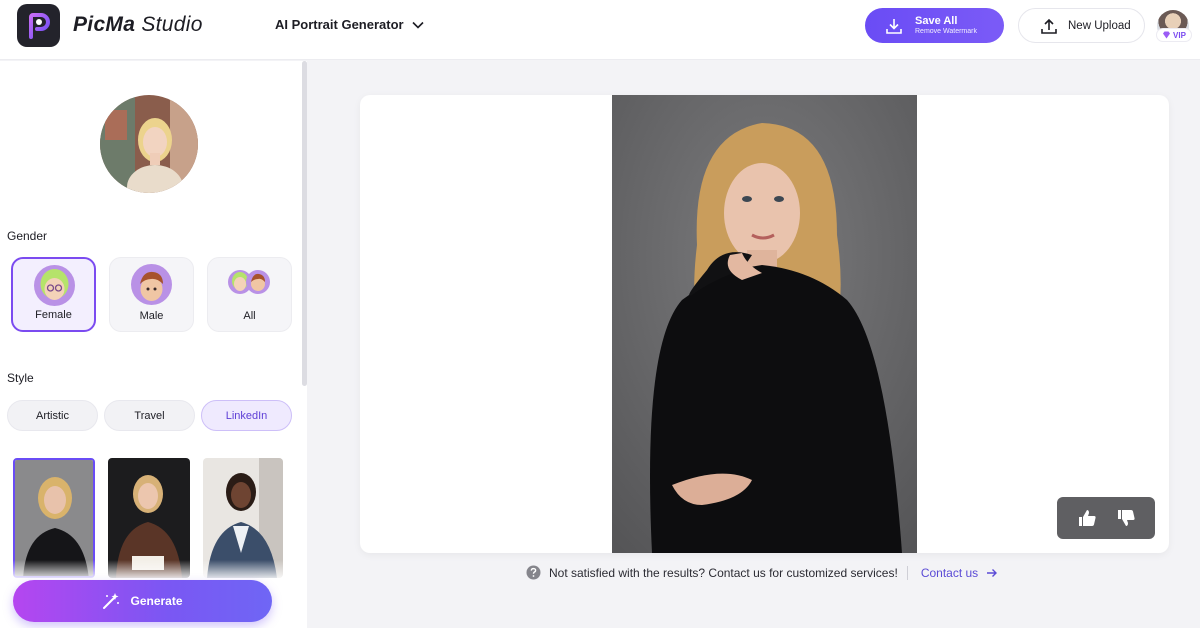 This screenshot has height=628, width=1200. I want to click on vip-label: VIP, so click(1179, 35).